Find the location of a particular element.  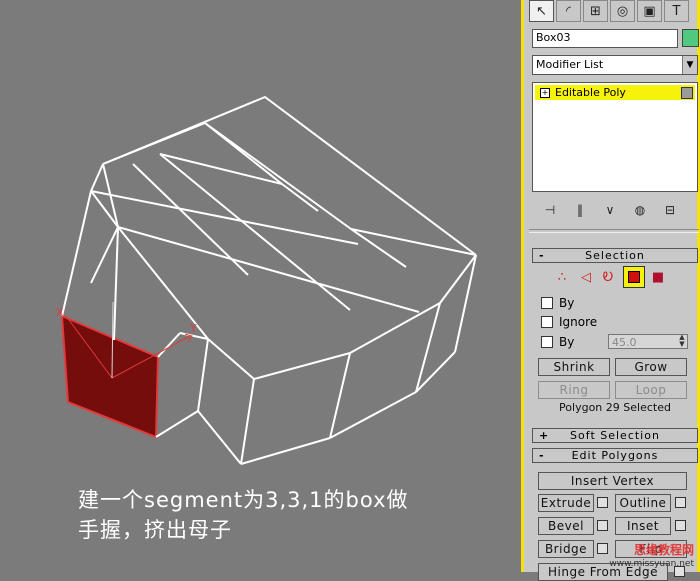

soft-selection-title: Soft Selection is located at coordinates (615, 435).